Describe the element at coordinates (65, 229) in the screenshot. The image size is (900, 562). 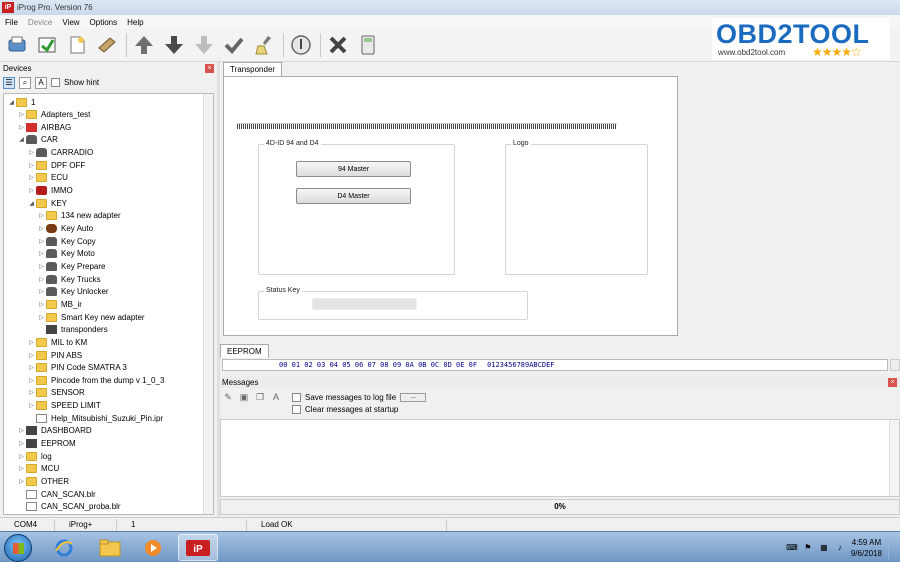
I see `tree-item: ▷ Key Auto` at that location.